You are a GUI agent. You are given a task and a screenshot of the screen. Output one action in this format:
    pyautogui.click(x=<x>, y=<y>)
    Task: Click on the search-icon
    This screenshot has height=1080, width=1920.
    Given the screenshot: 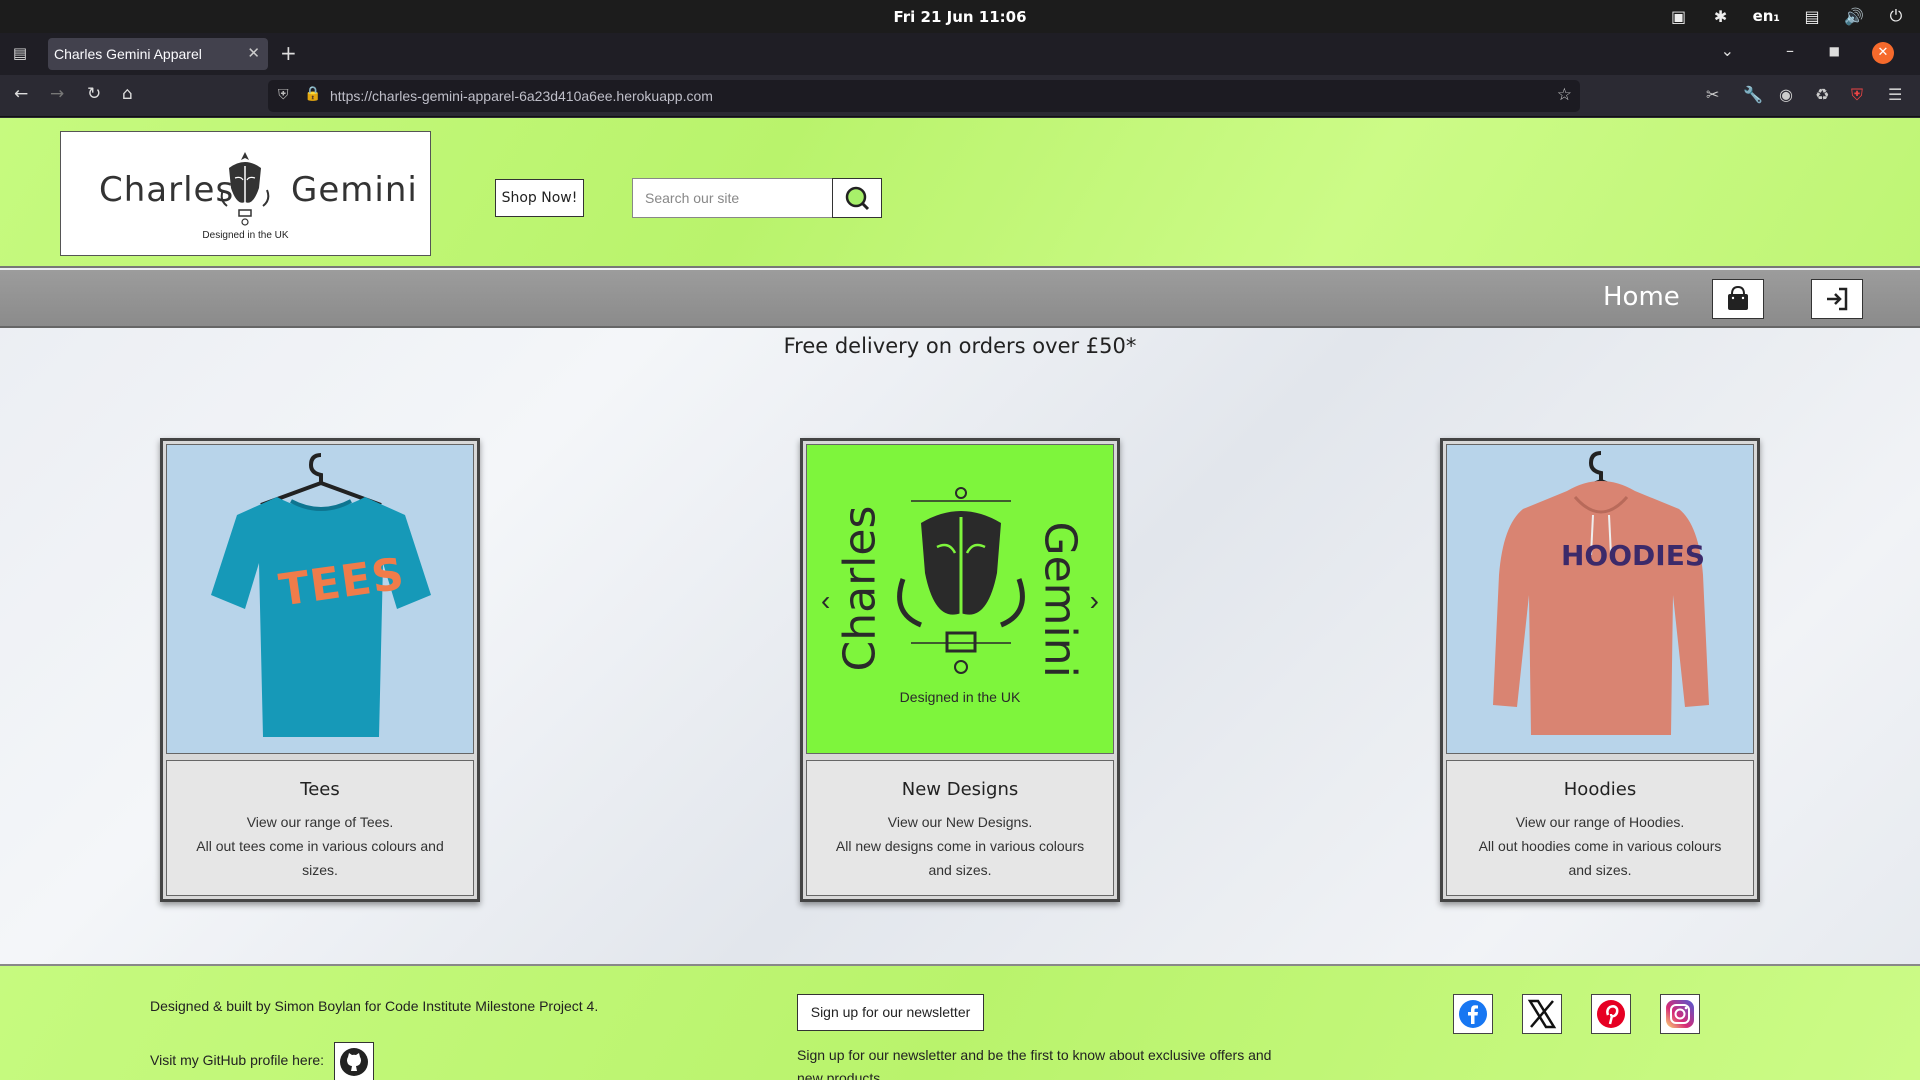 What is the action you would take?
    pyautogui.click(x=857, y=198)
    